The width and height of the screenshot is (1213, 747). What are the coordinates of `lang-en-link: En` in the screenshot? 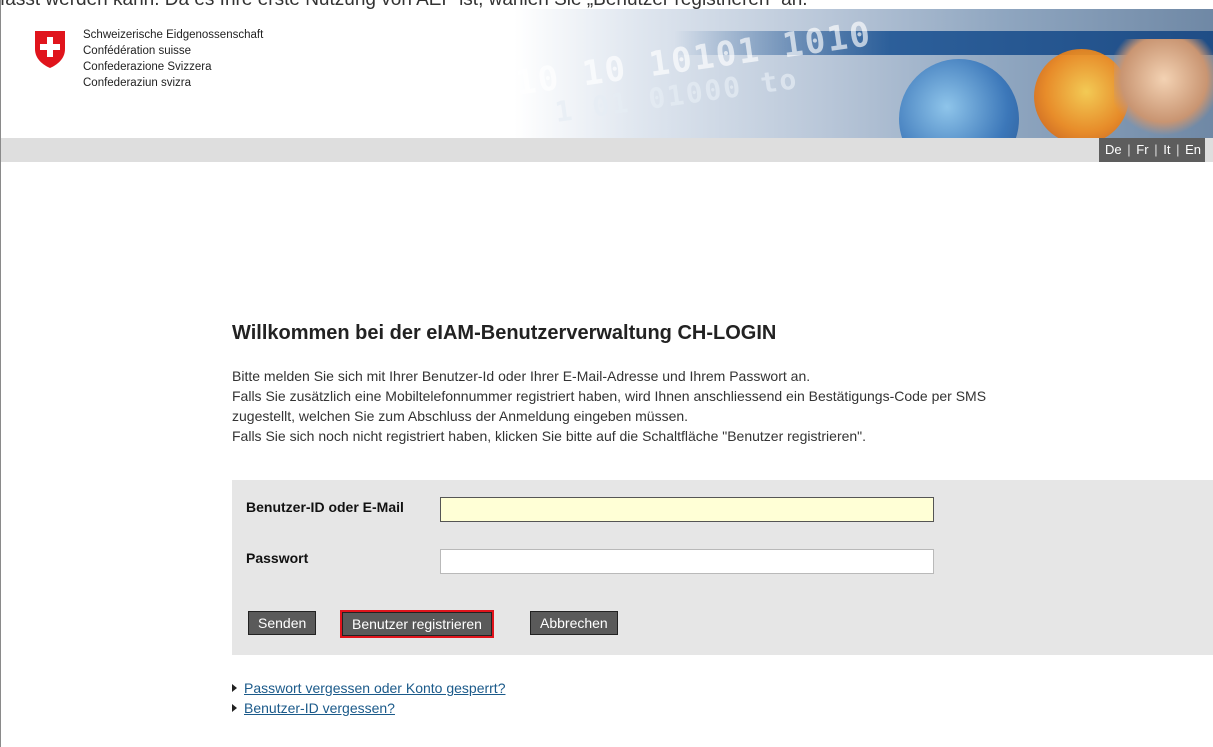 It's located at (1193, 149).